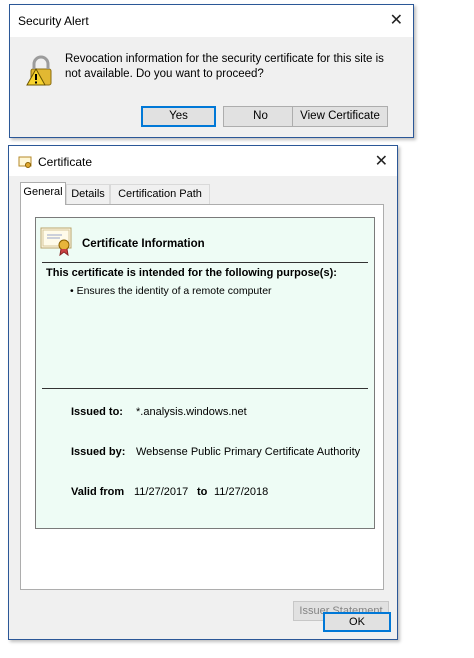  Describe the element at coordinates (241, 492) in the screenshot. I see `valid-to-value: 11/27/2018` at that location.